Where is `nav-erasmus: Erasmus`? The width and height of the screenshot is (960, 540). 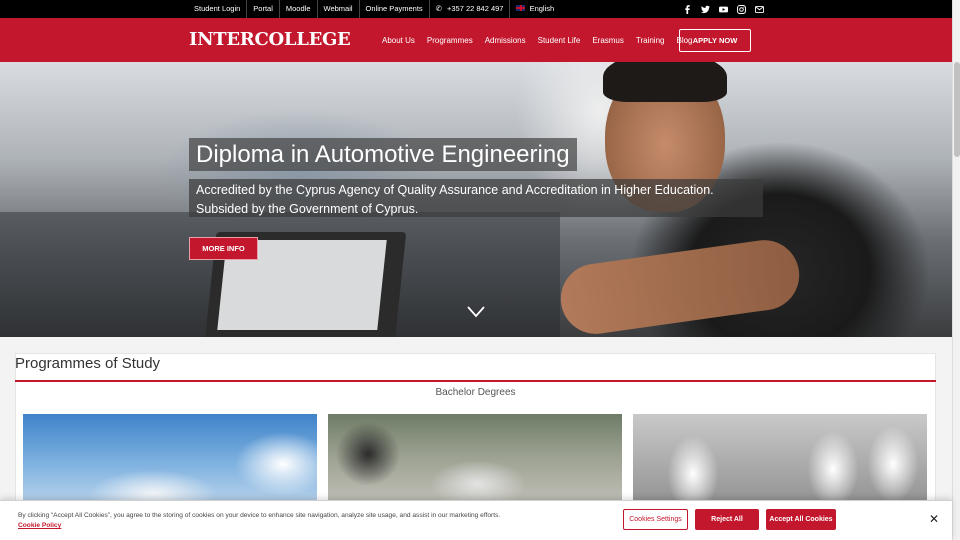 nav-erasmus: Erasmus is located at coordinates (608, 40).